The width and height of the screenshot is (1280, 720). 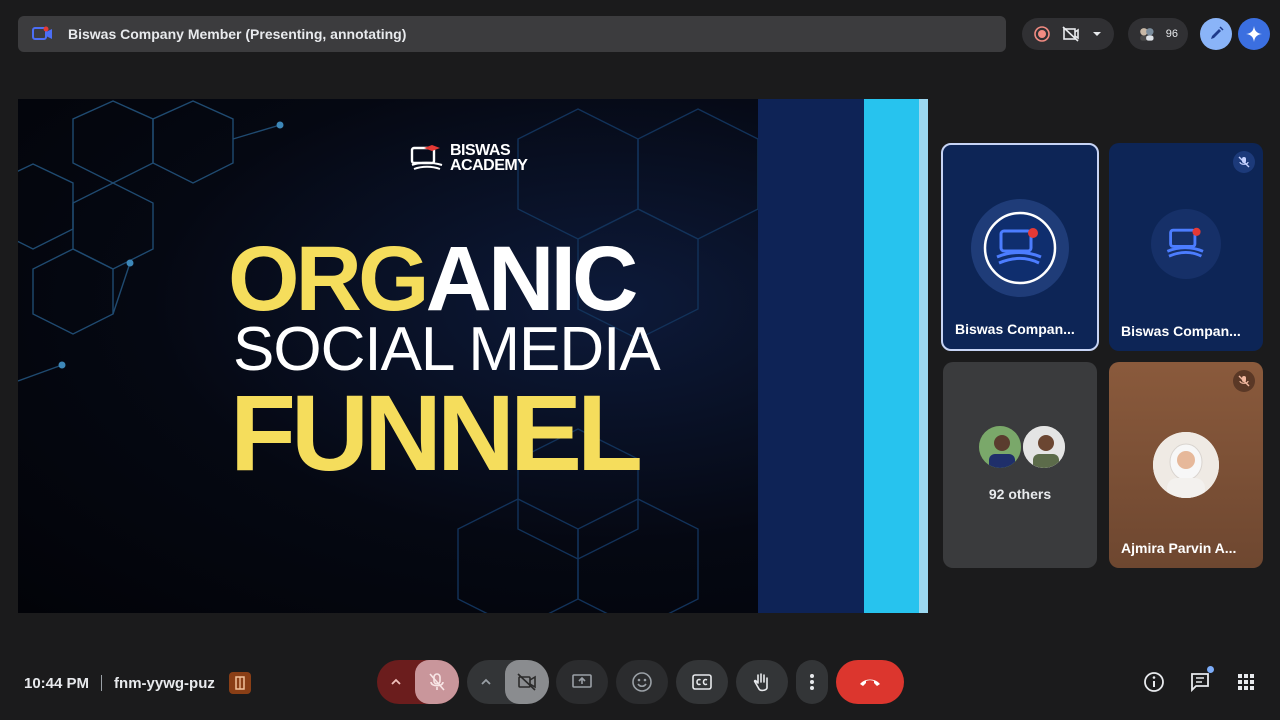 I want to click on participant-count: 96, so click(x=1171, y=34).